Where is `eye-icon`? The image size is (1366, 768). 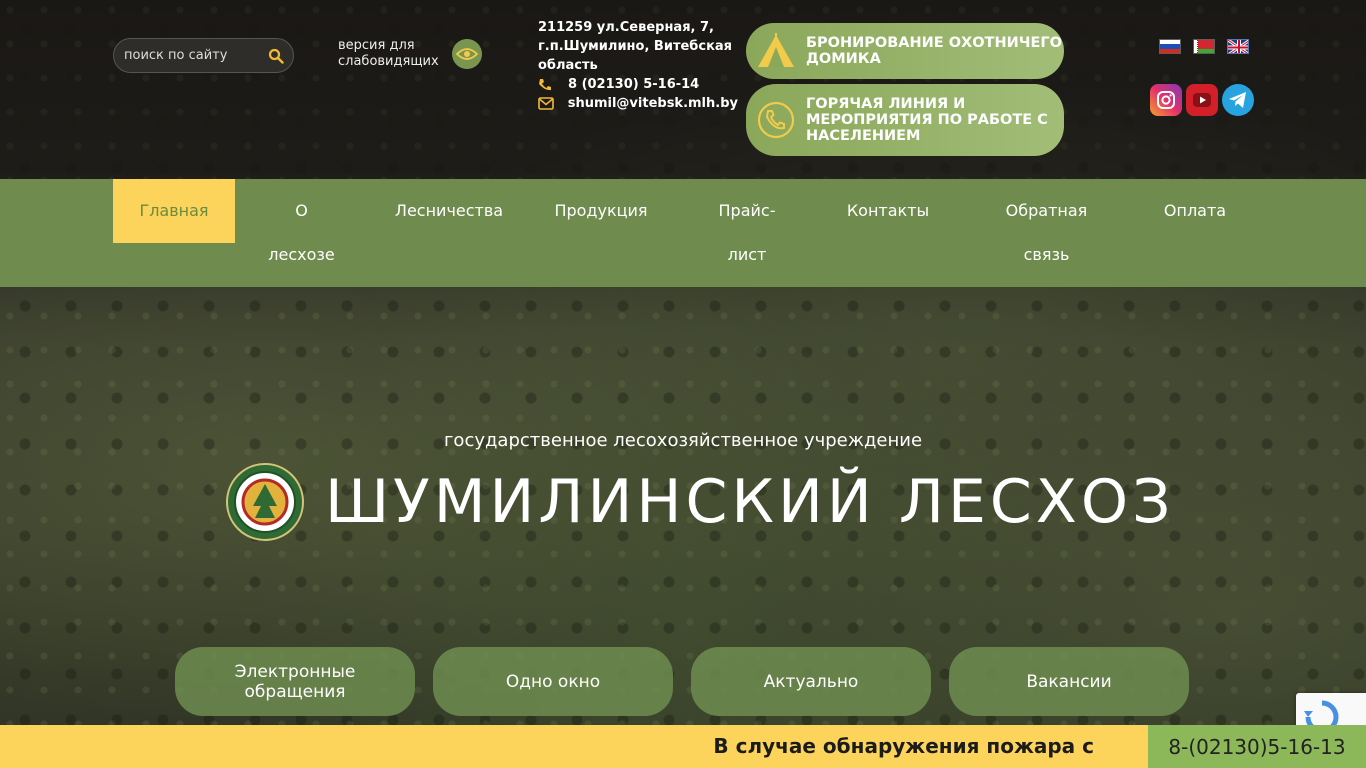
eye-icon is located at coordinates (467, 54).